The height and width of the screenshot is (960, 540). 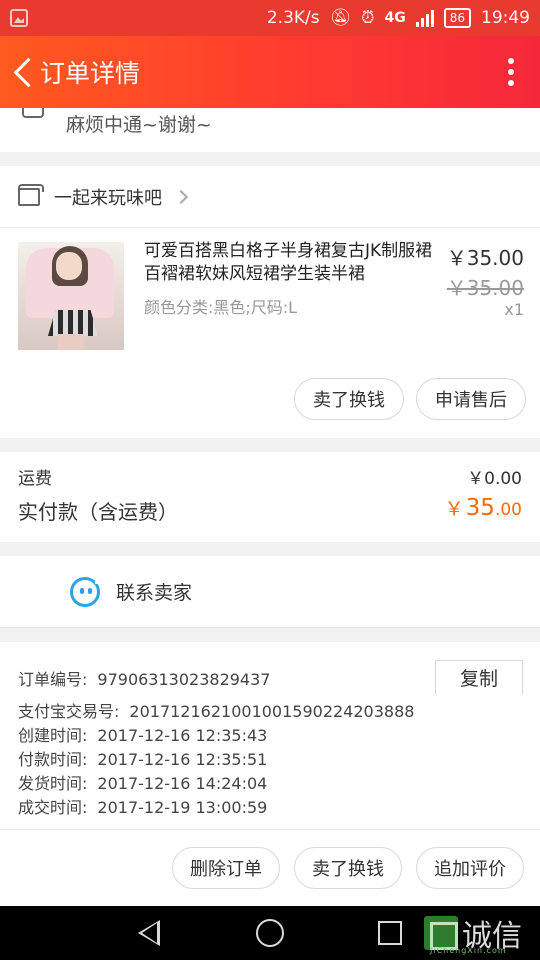 I want to click on shop-row: 一起来玩味吧, so click(x=270, y=197).